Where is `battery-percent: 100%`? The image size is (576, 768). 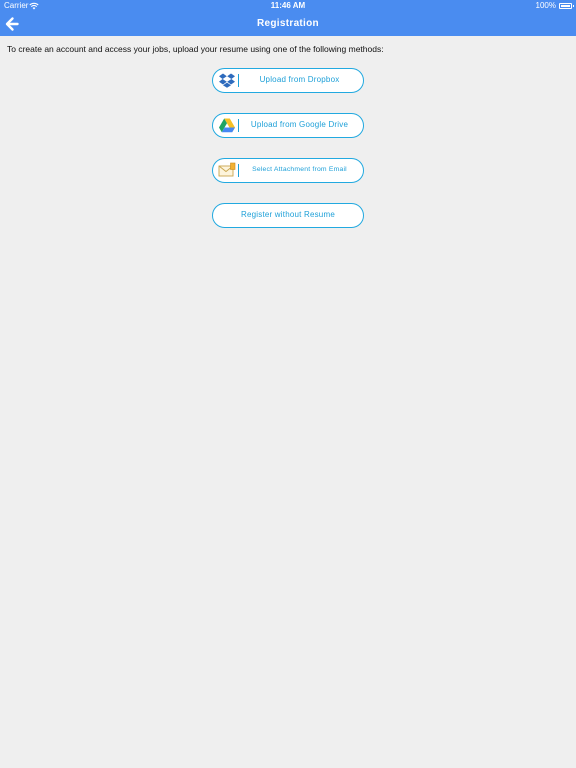
battery-percent: 100% is located at coordinates (545, 5).